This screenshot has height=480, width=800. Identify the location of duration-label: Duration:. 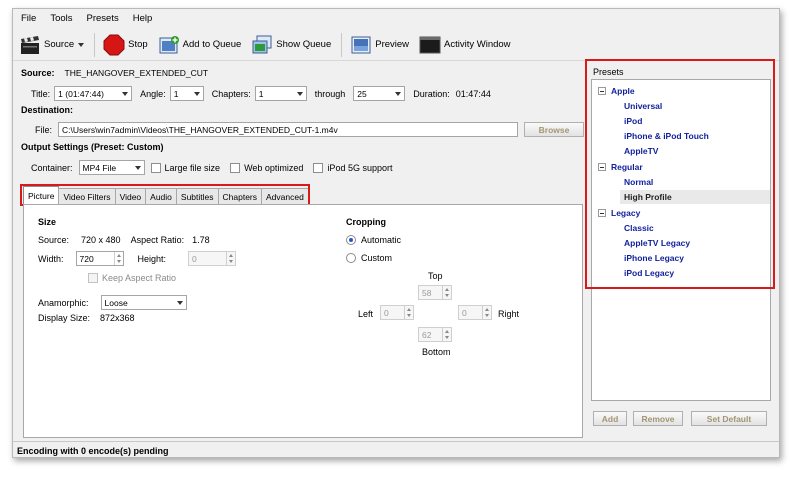
(431, 93).